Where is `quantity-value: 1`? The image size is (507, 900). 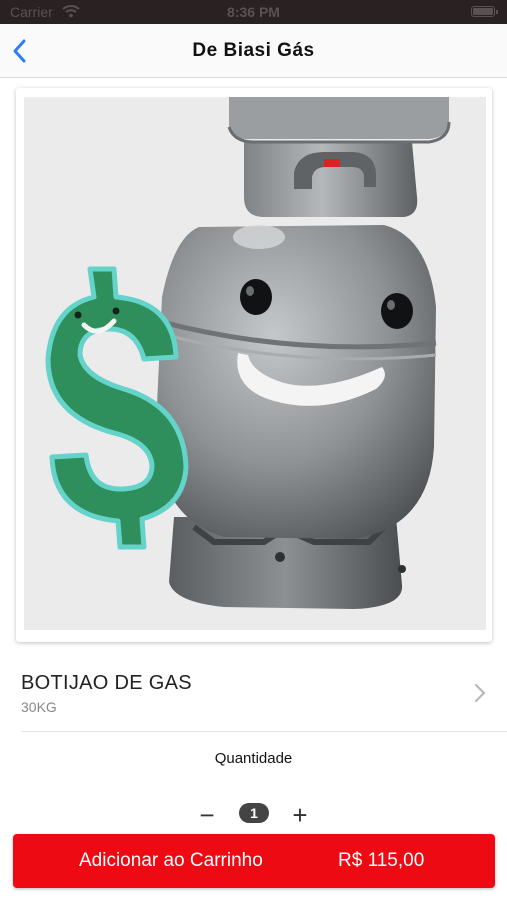 quantity-value: 1 is located at coordinates (254, 813).